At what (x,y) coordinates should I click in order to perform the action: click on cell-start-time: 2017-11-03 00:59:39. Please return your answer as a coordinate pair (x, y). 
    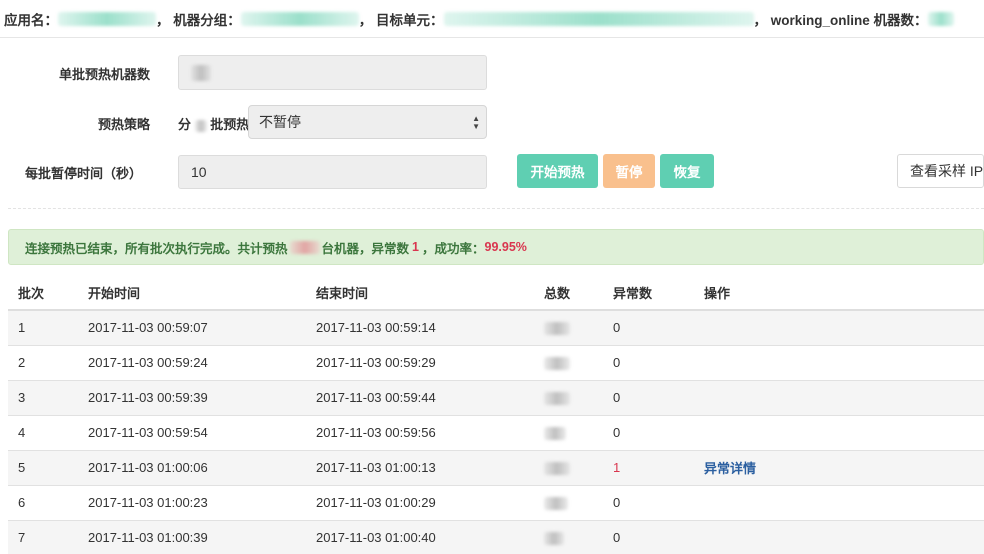
    Looking at the image, I should click on (192, 397).